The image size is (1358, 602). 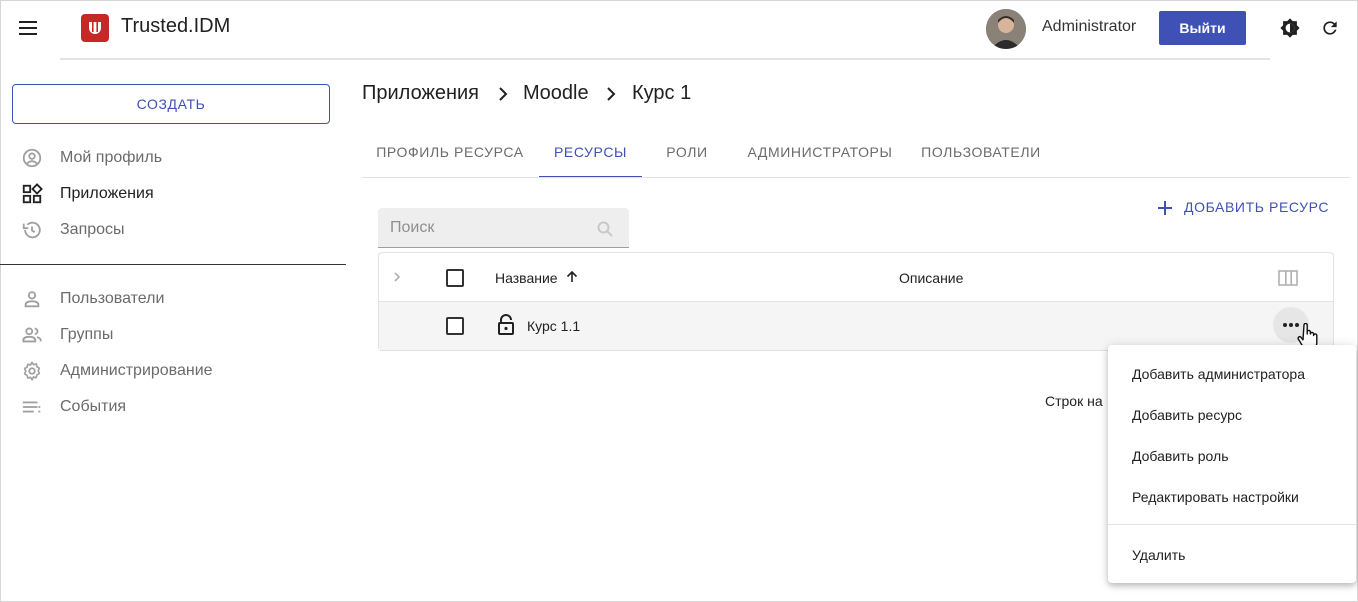 I want to click on menu-icon, so click(x=28, y=28).